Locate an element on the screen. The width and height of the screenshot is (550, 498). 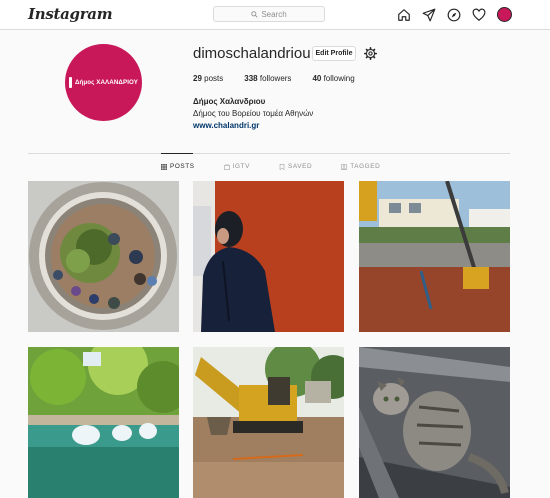
explore-icon is located at coordinates (454, 15).